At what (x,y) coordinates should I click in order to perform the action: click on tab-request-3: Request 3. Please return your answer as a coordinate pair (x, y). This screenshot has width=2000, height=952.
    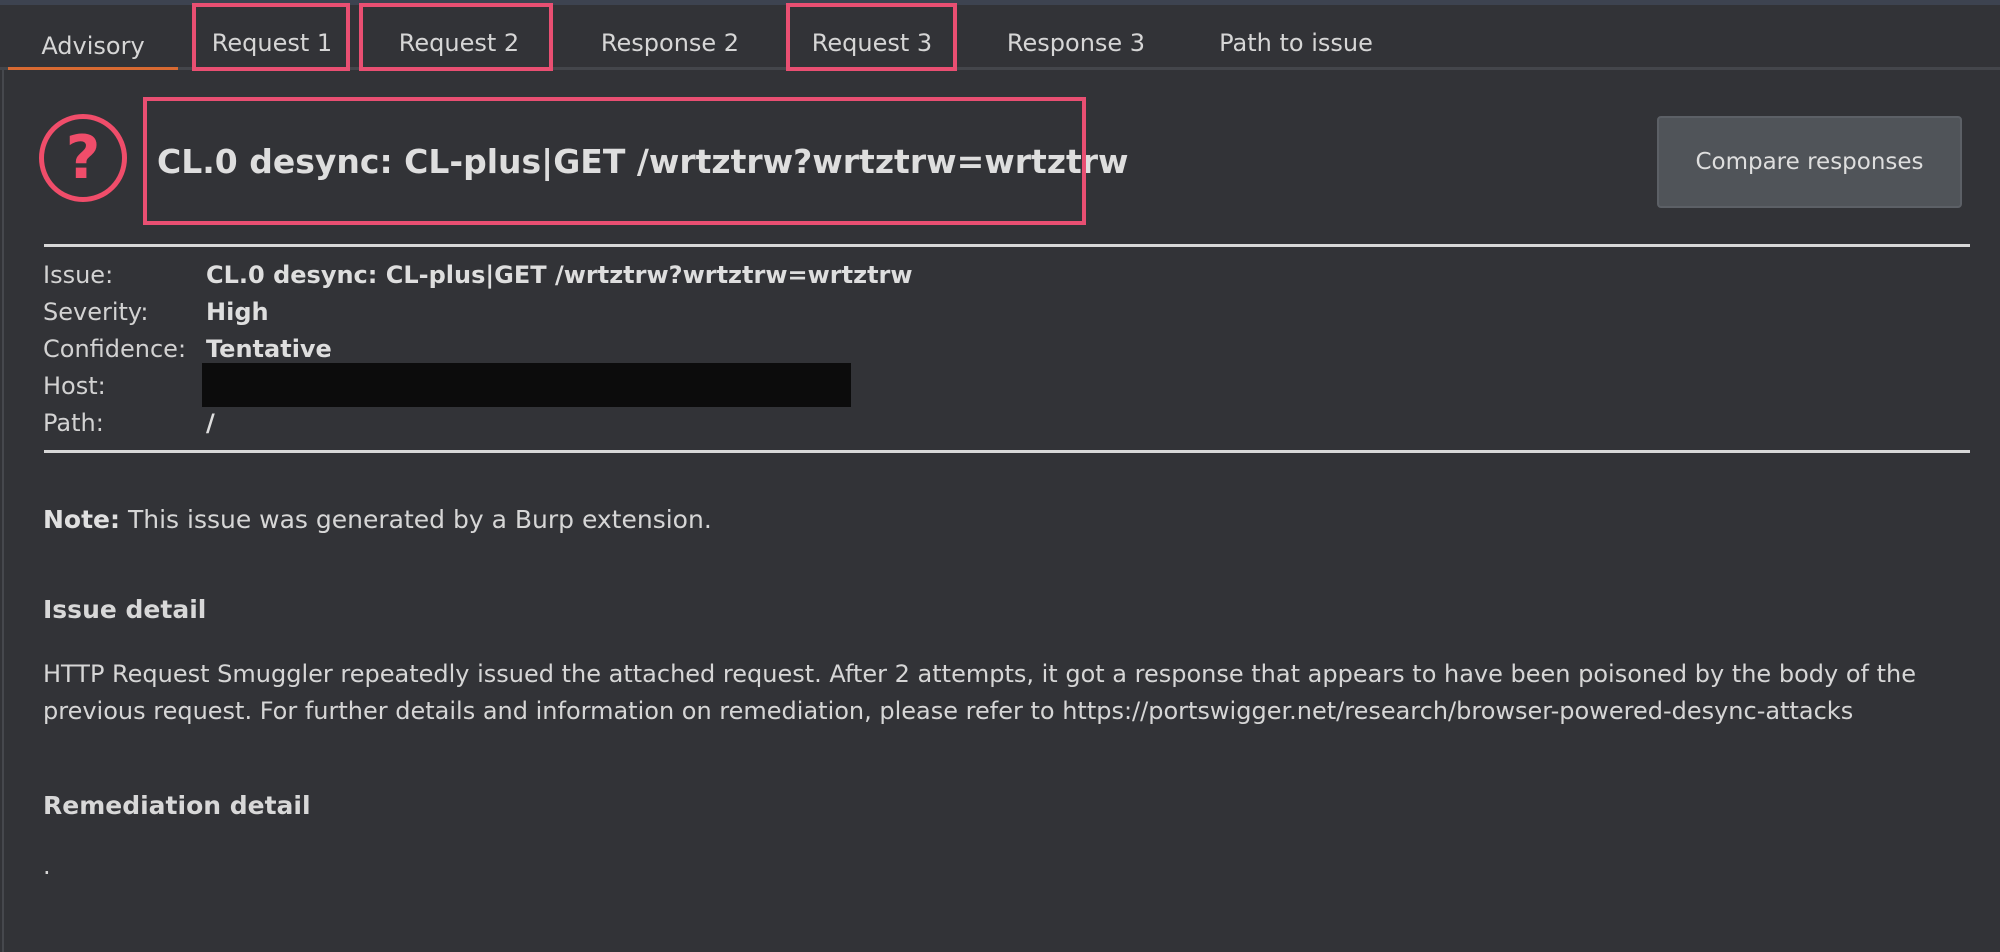
    Looking at the image, I should click on (872, 43).